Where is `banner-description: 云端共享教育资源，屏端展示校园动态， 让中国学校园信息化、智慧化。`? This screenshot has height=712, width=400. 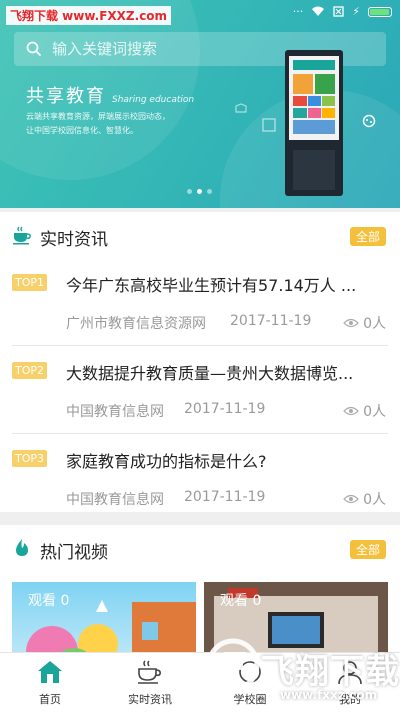
banner-description: 云端共享教育资源，屏端展示校园动态， 让中国学校园信息化、智慧化。 is located at coordinates (98, 124).